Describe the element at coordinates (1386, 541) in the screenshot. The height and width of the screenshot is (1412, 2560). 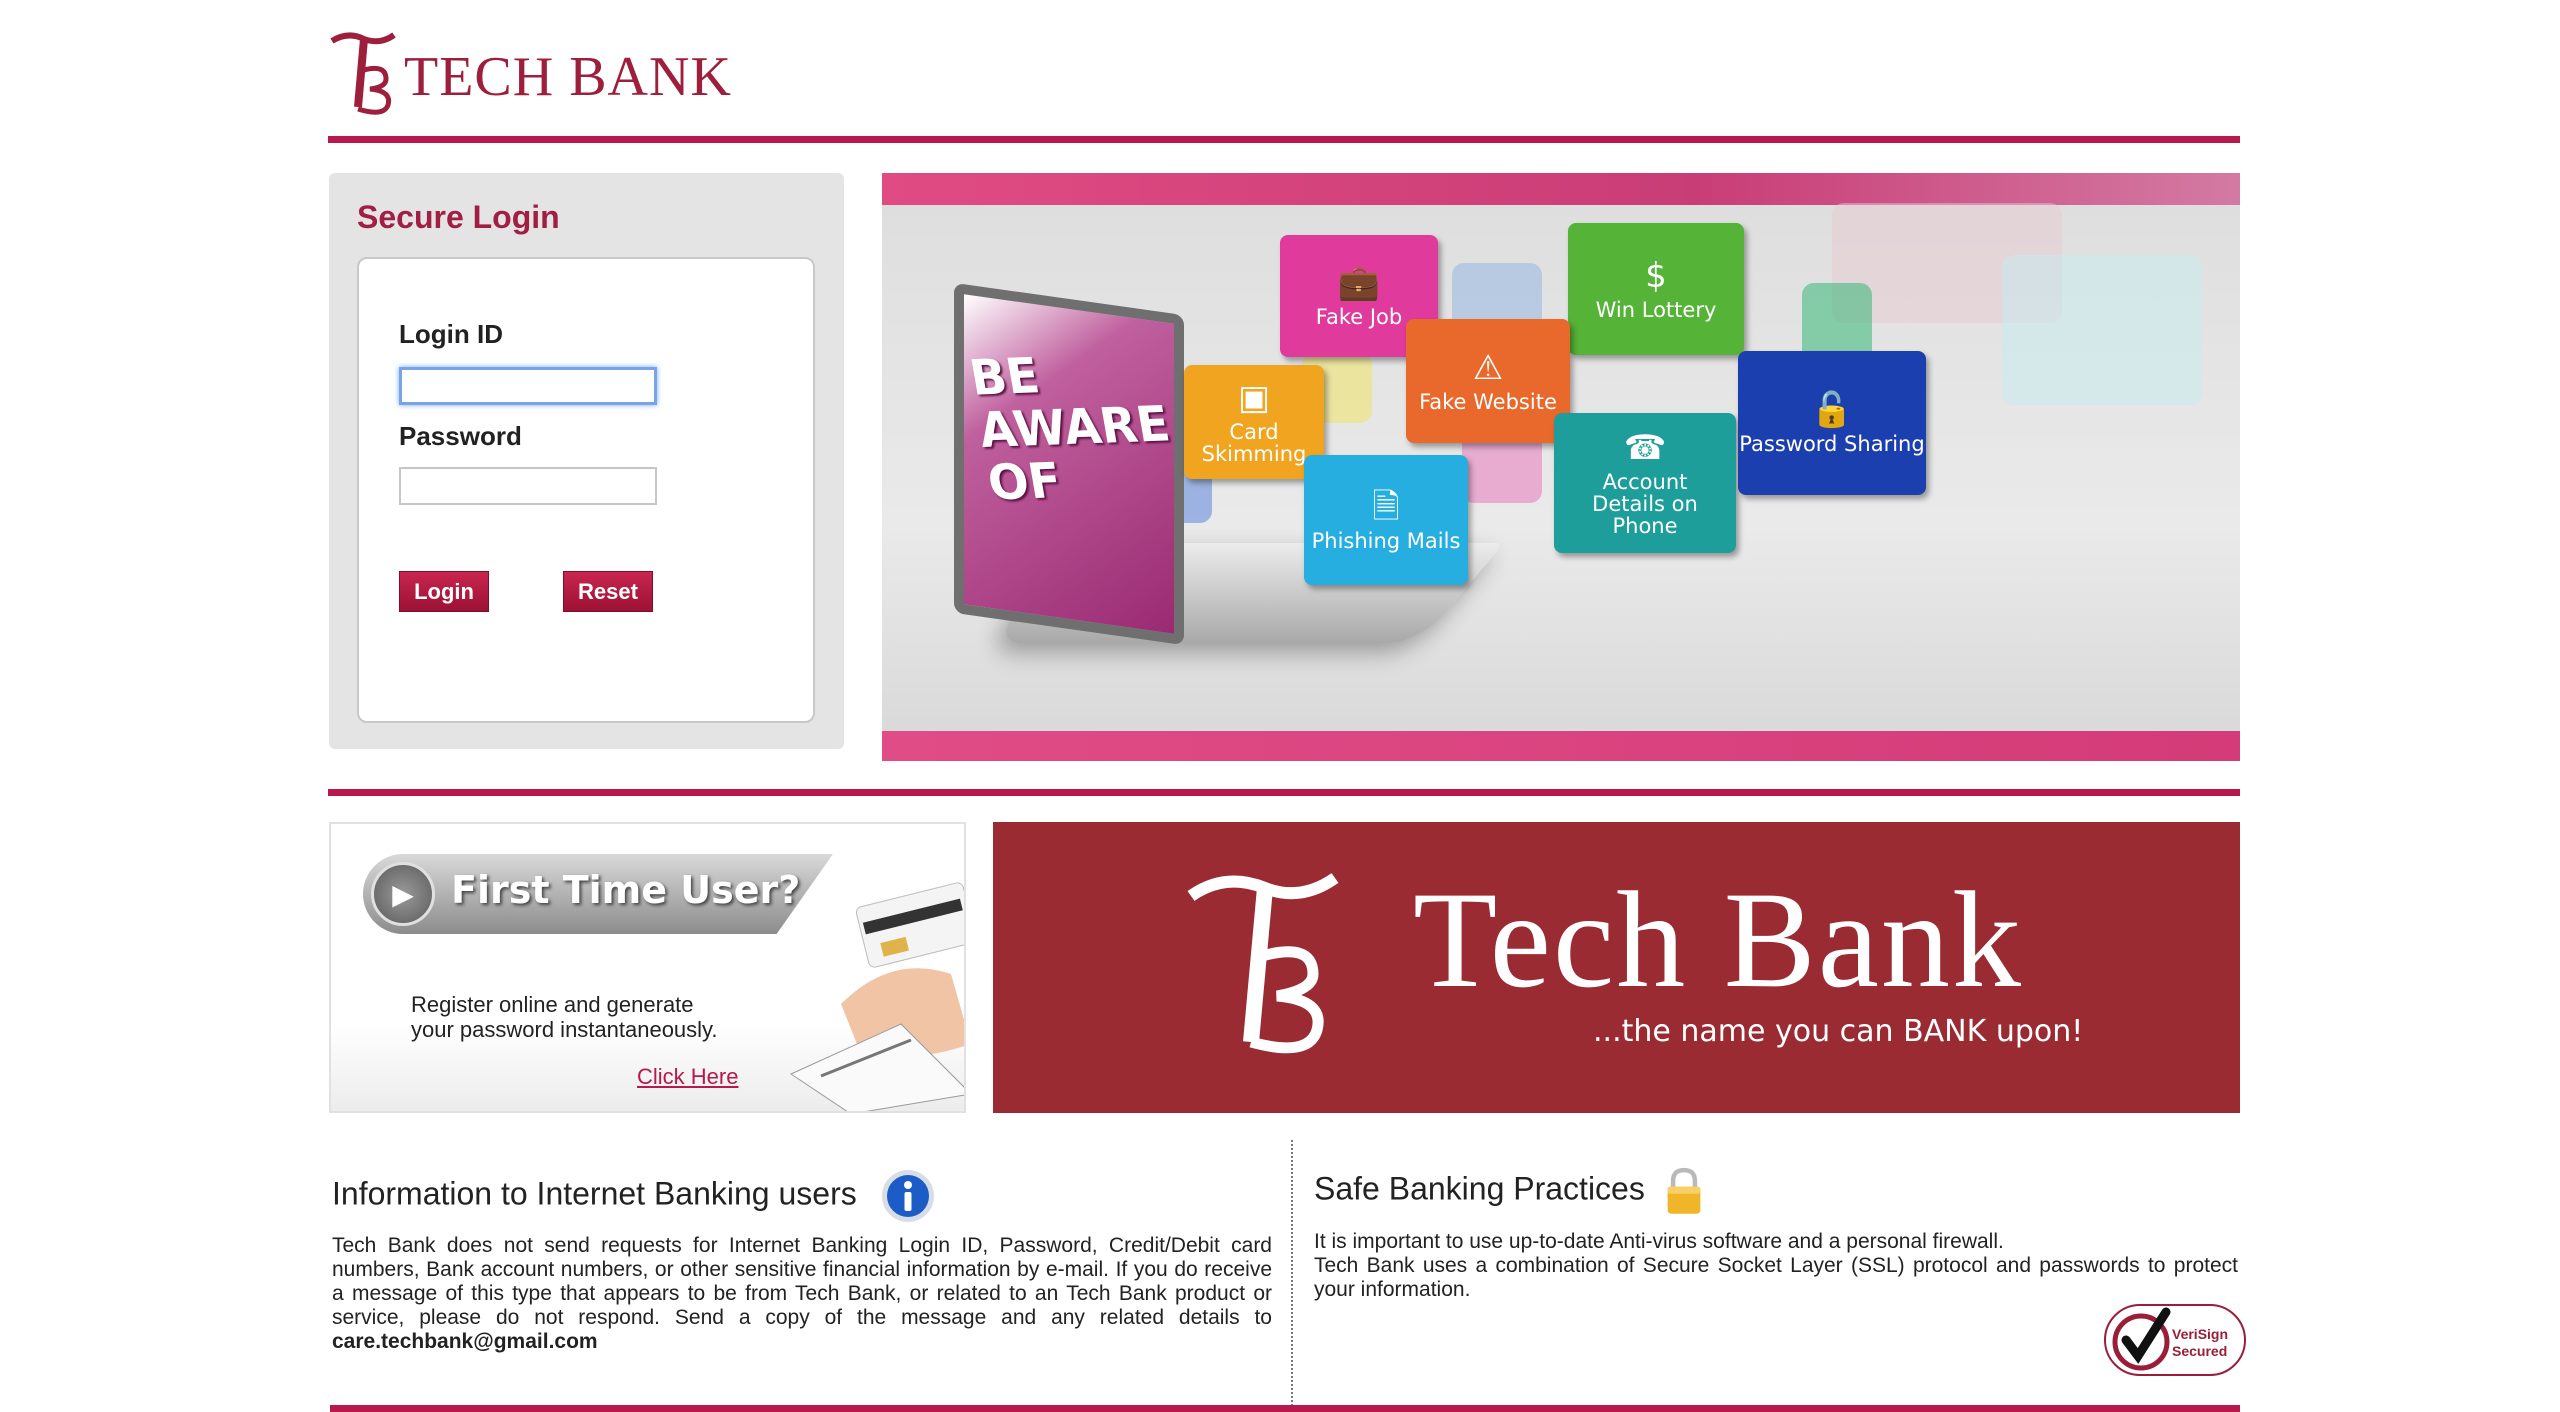
I see `tile-label: Phishing Mails` at that location.